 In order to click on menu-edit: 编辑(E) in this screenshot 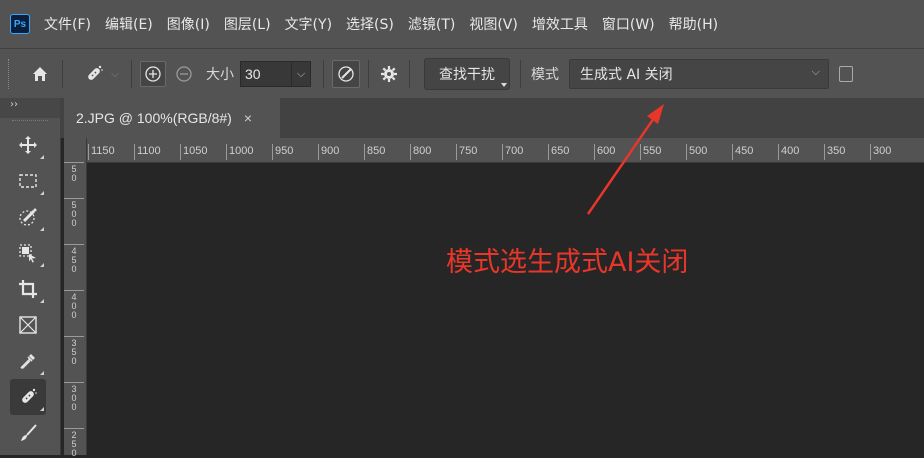, I will do `click(129, 24)`.